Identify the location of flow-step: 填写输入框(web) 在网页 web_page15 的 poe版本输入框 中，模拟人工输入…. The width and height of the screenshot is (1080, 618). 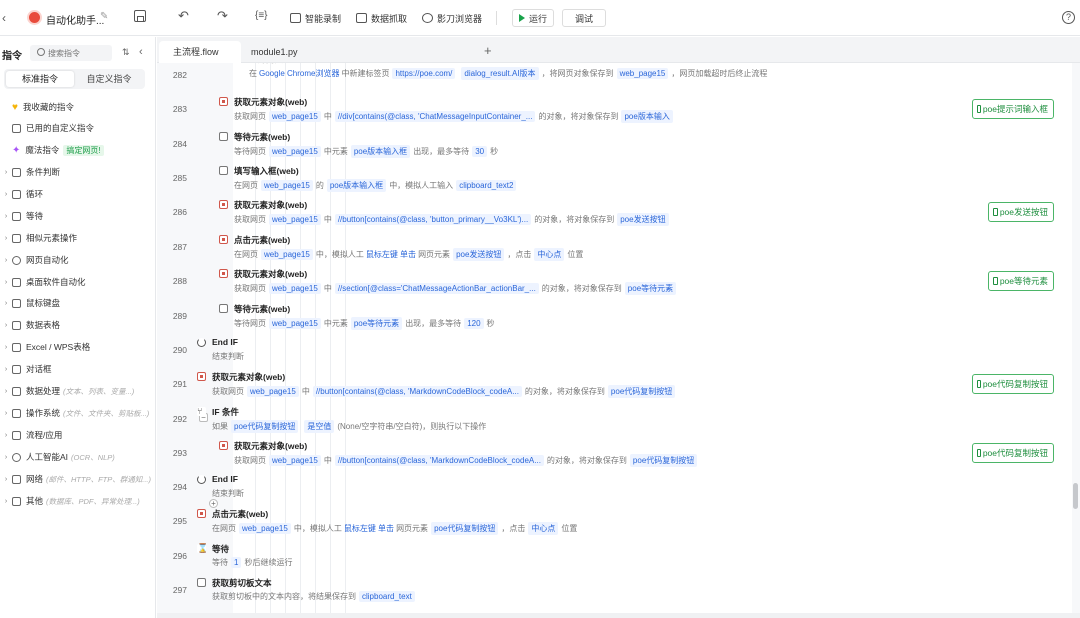
(519, 180).